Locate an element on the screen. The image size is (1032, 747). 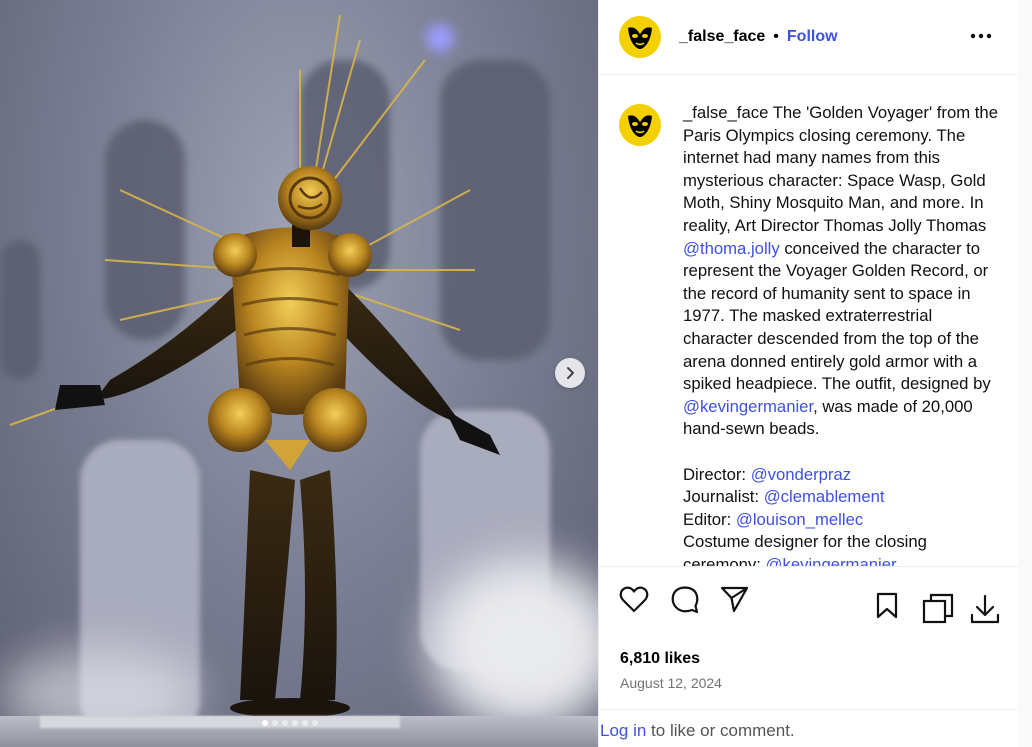
caption-avatar is located at coordinates (640, 125).